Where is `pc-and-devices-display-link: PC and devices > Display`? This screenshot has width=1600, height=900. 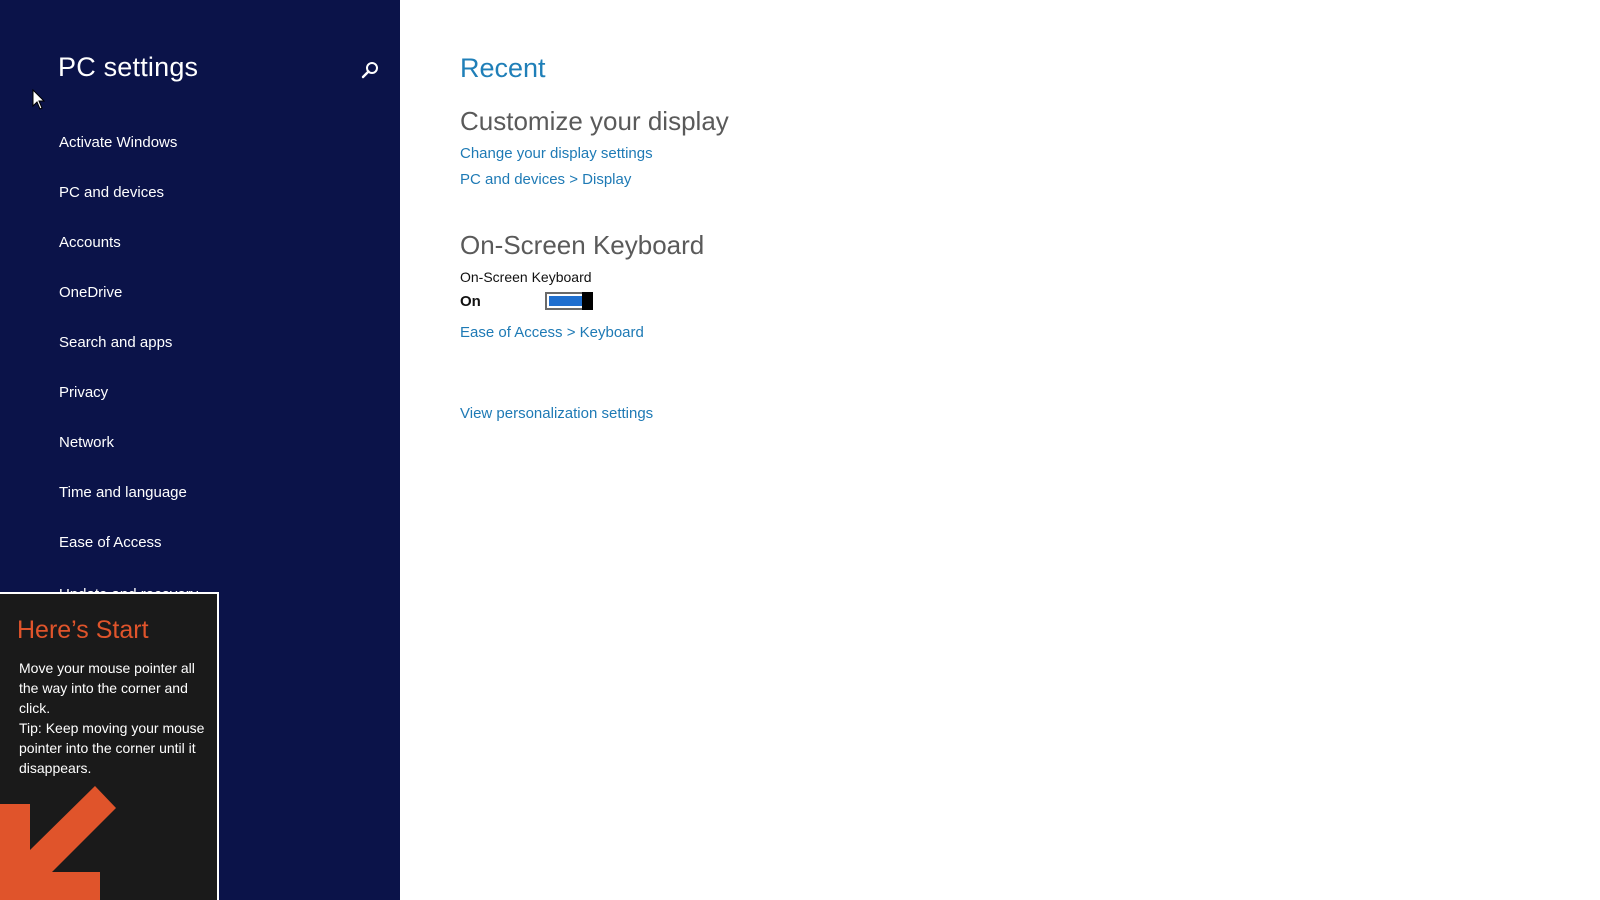 pc-and-devices-display-link: PC and devices > Display is located at coordinates (545, 179).